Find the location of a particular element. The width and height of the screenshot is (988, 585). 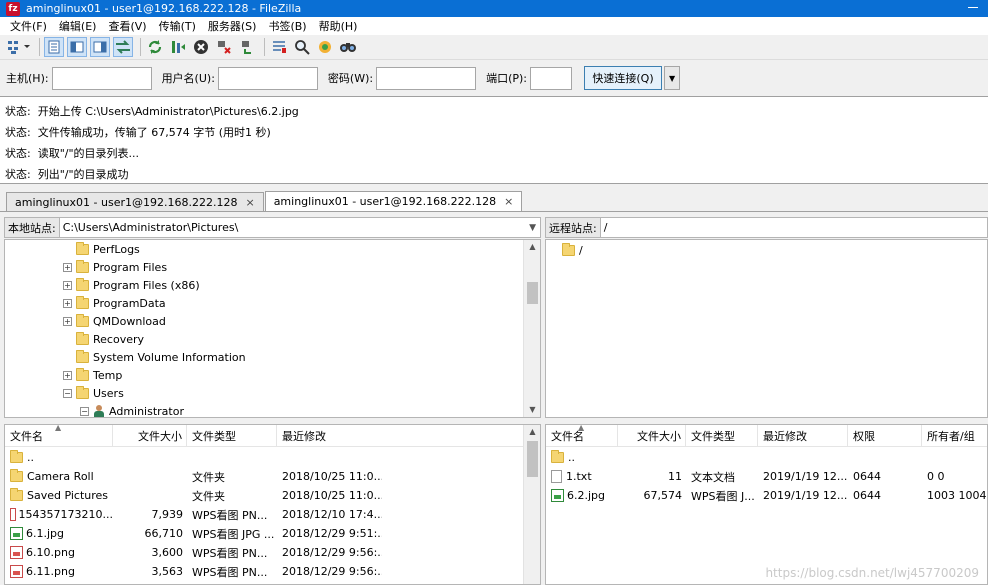

tab-connection-1: aminglinux01 - user1@192.168.222.128 × is located at coordinates (135, 201).